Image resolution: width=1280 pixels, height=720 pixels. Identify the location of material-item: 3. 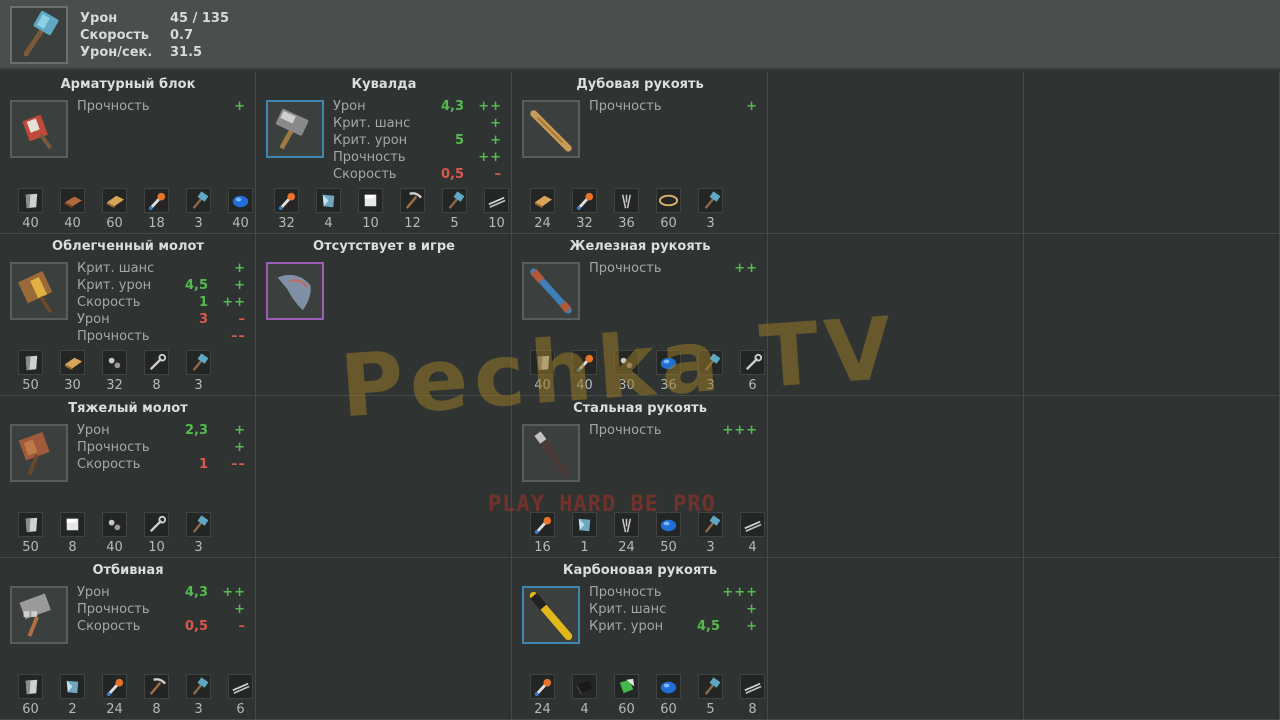
(710, 371).